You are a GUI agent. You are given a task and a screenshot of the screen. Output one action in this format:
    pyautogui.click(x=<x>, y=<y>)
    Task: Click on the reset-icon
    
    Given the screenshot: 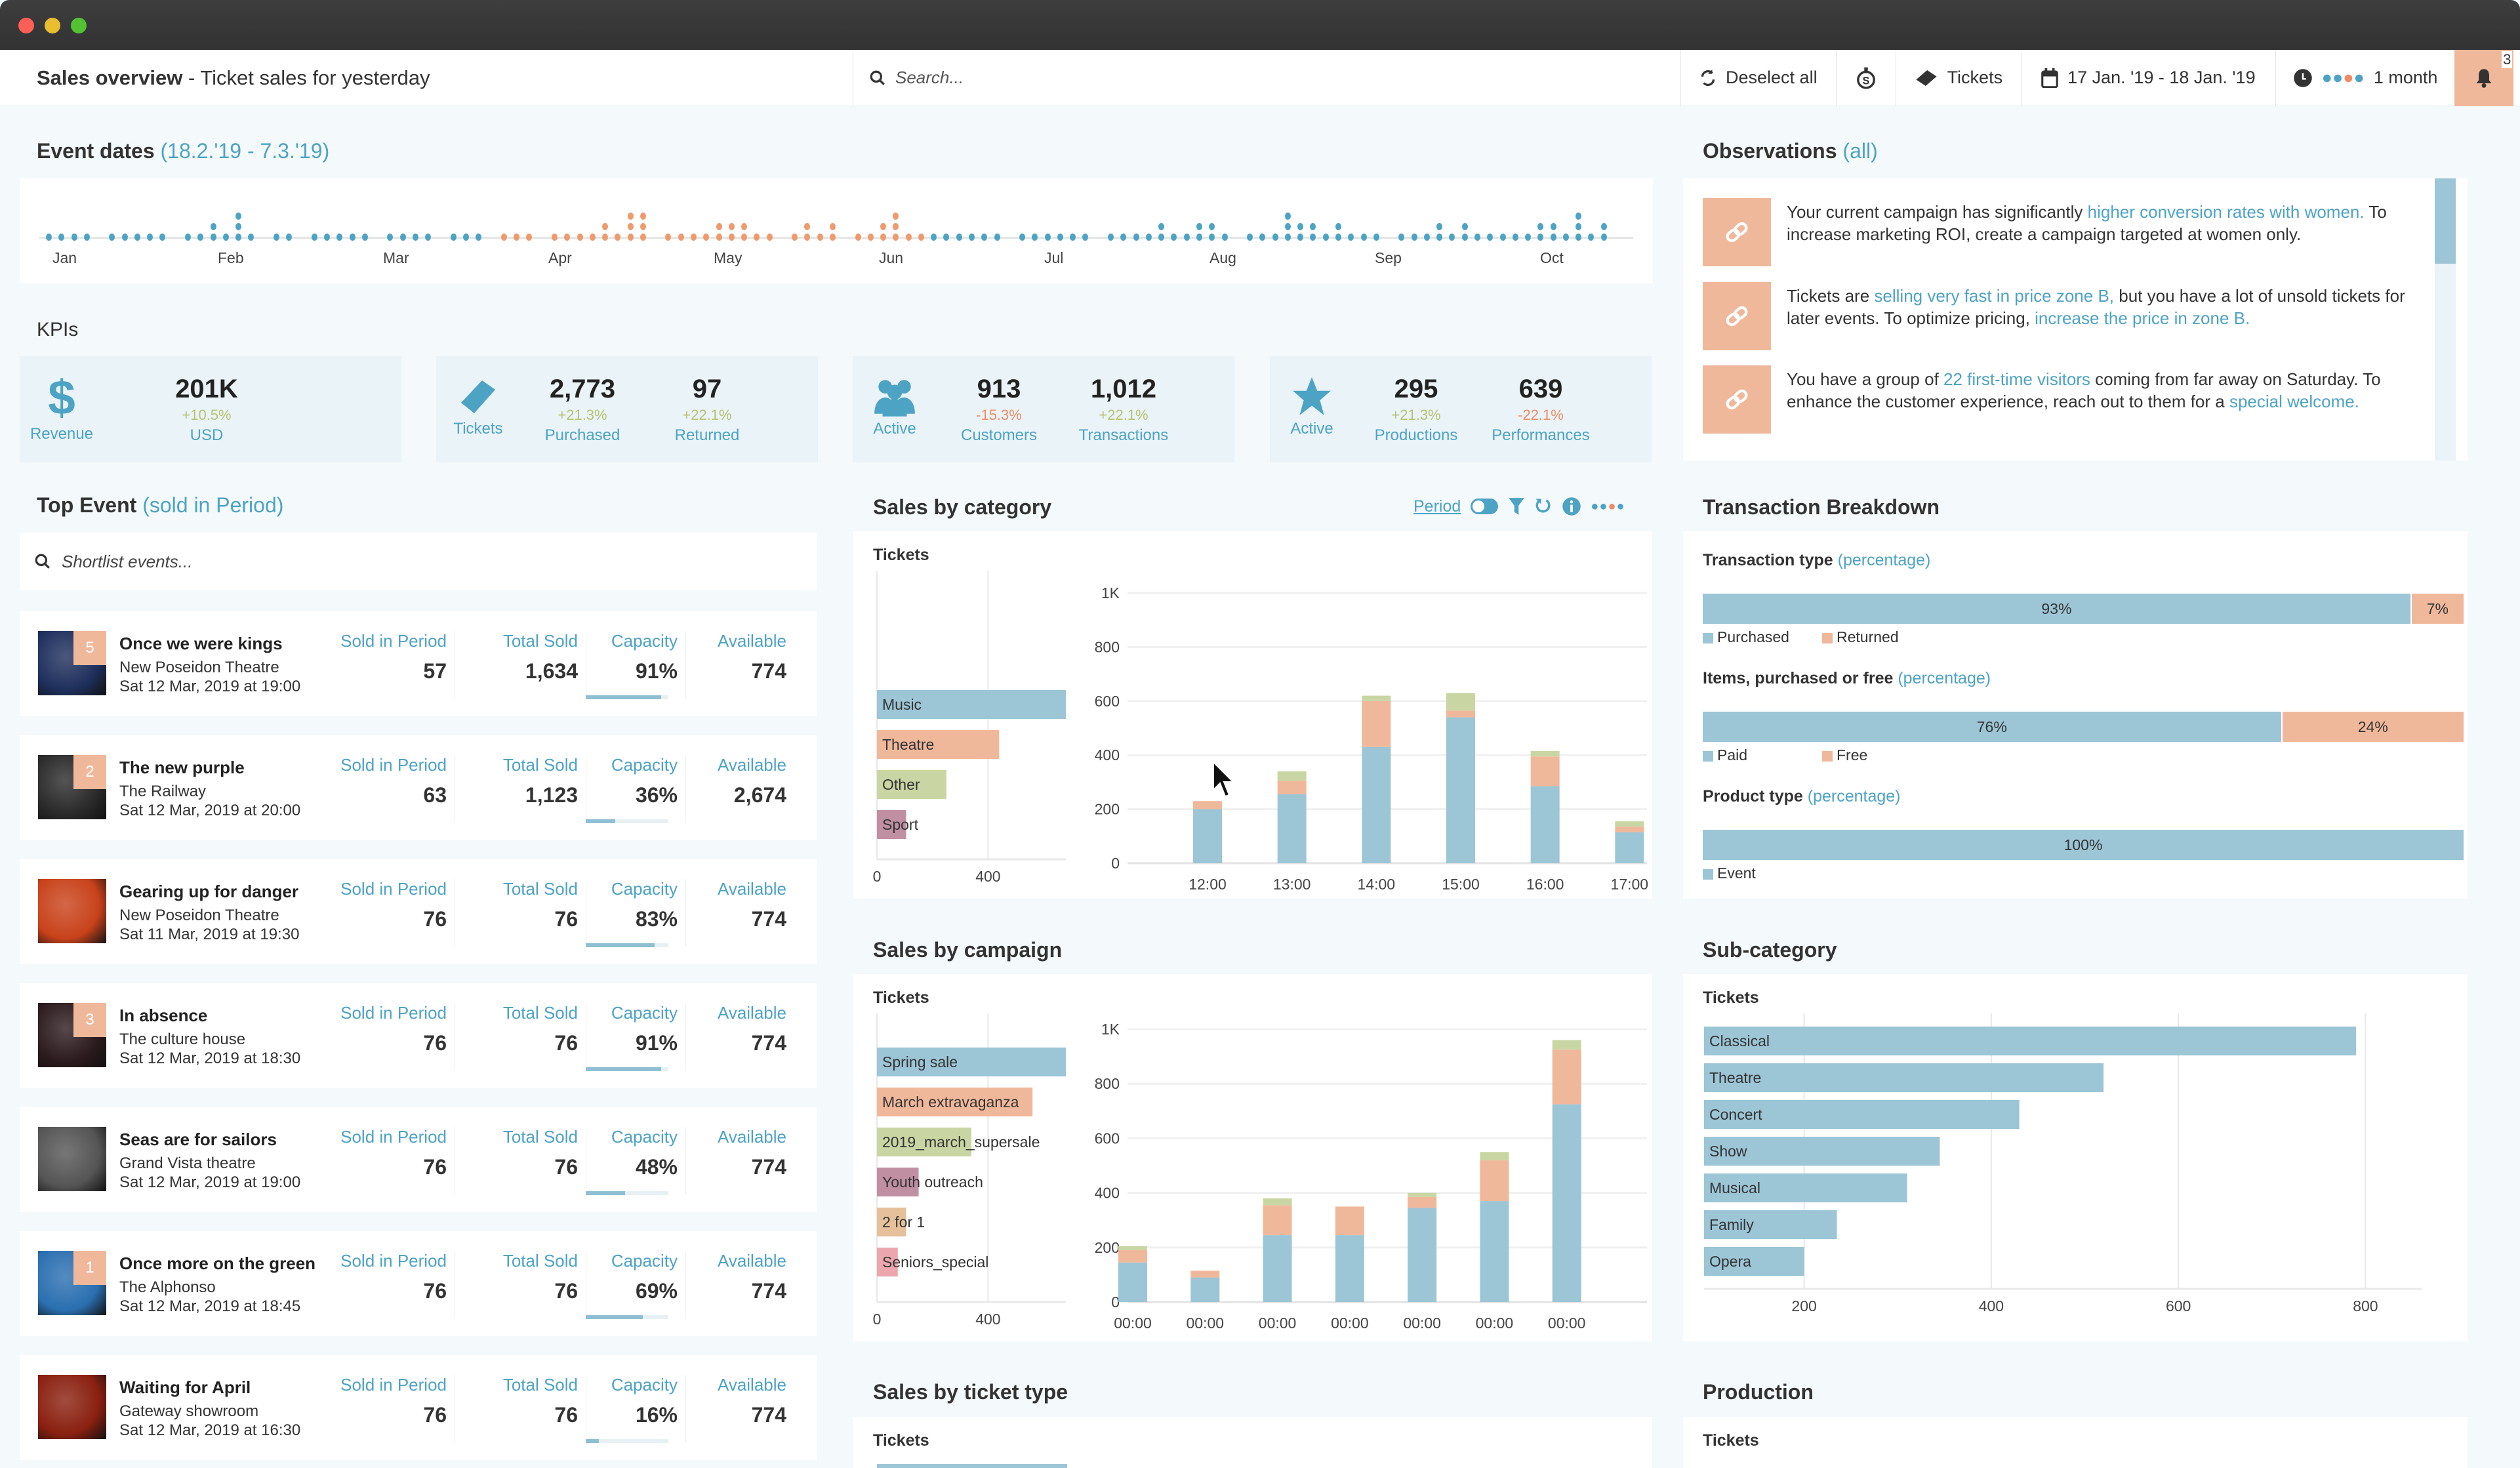 What is the action you would take?
    pyautogui.click(x=1543, y=506)
    